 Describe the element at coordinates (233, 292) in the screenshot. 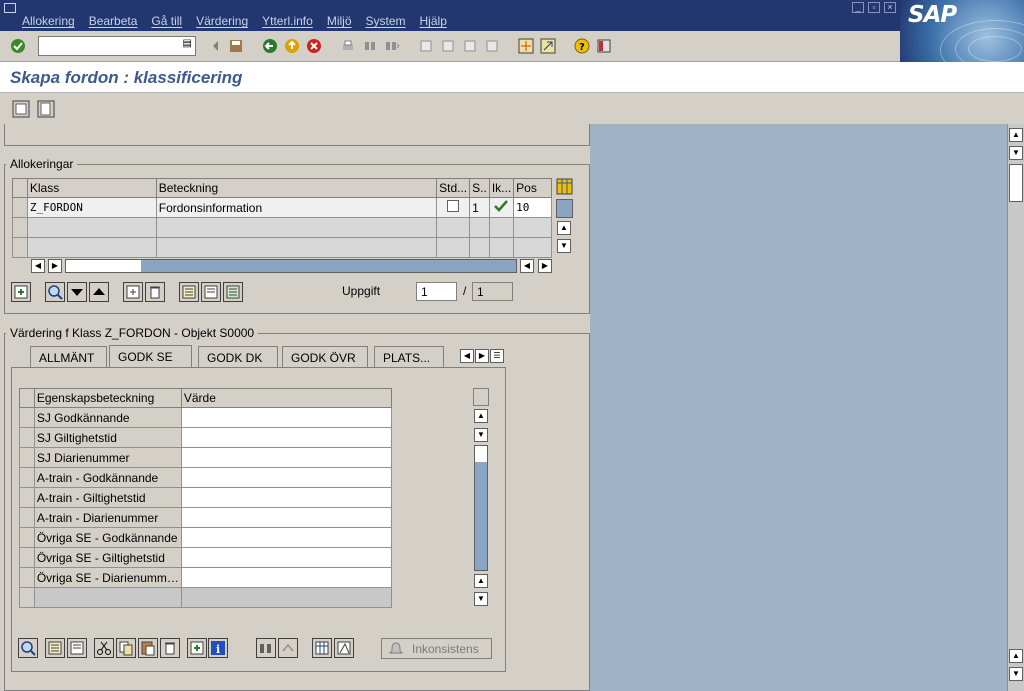

I see `select-block-button` at that location.